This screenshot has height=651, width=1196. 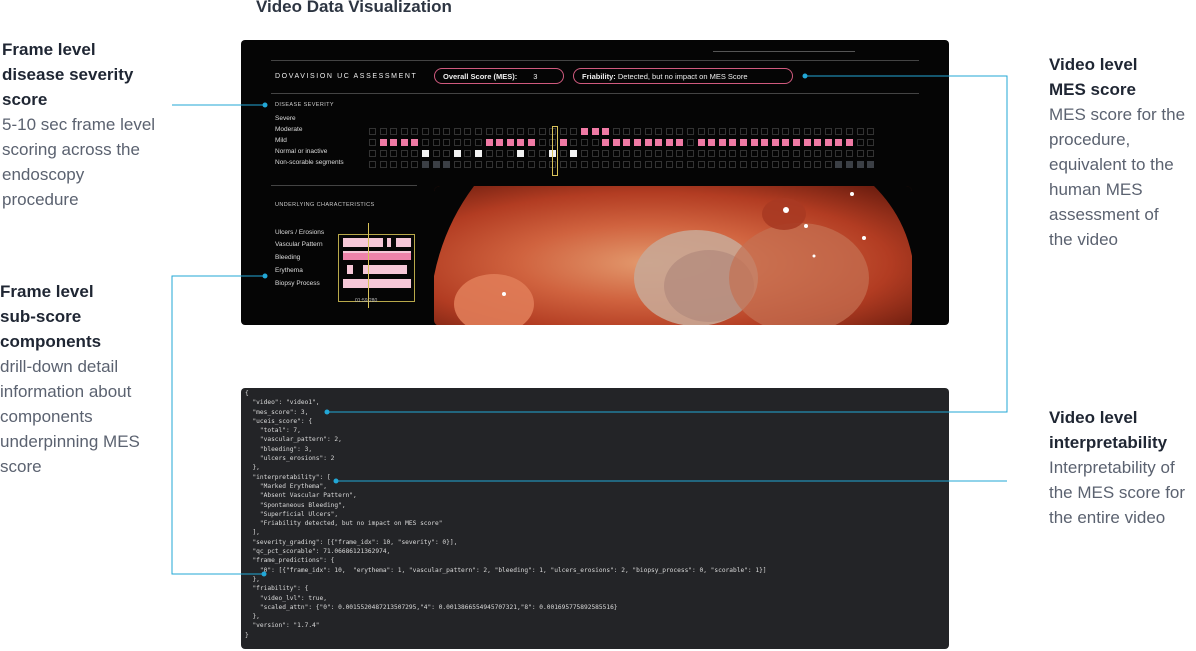 I want to click on subscore-bar, so click(x=377, y=242).